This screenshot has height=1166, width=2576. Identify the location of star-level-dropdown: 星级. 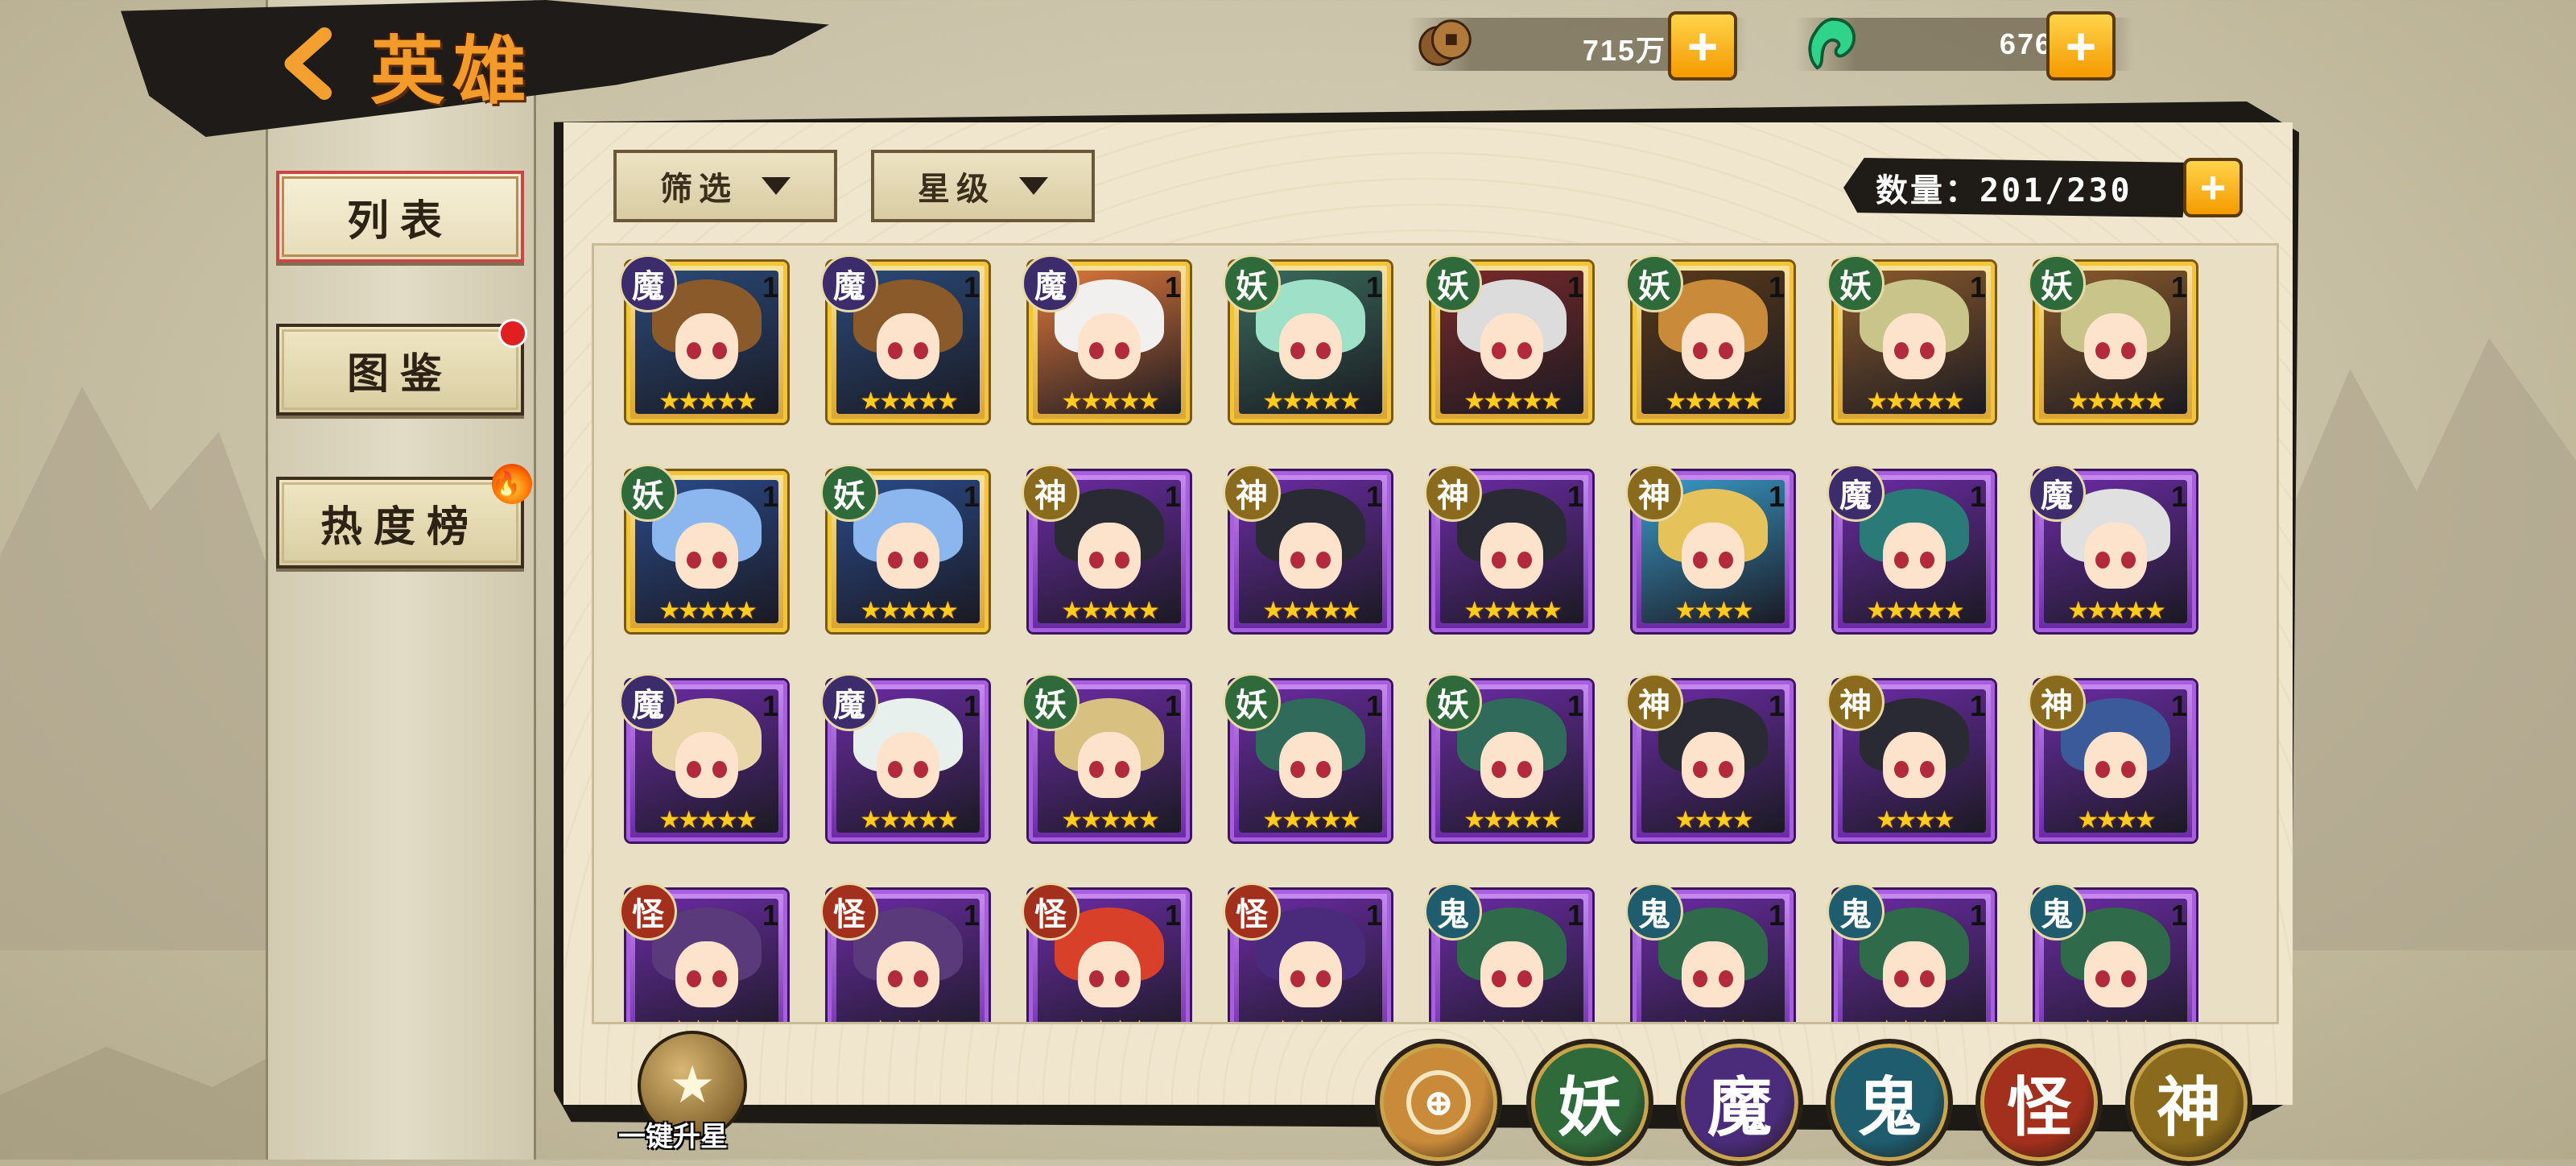
(983, 186).